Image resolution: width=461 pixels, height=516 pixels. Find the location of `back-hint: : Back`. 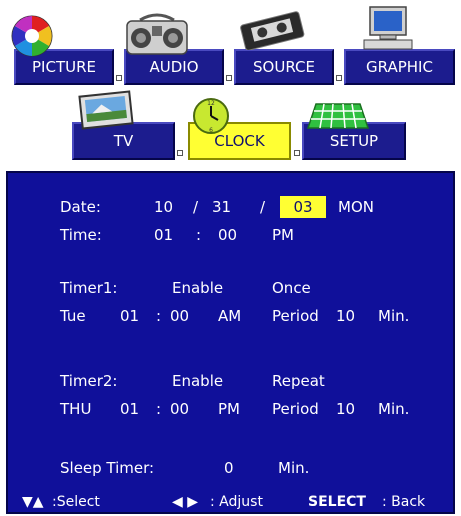

back-hint: : Back is located at coordinates (404, 502).